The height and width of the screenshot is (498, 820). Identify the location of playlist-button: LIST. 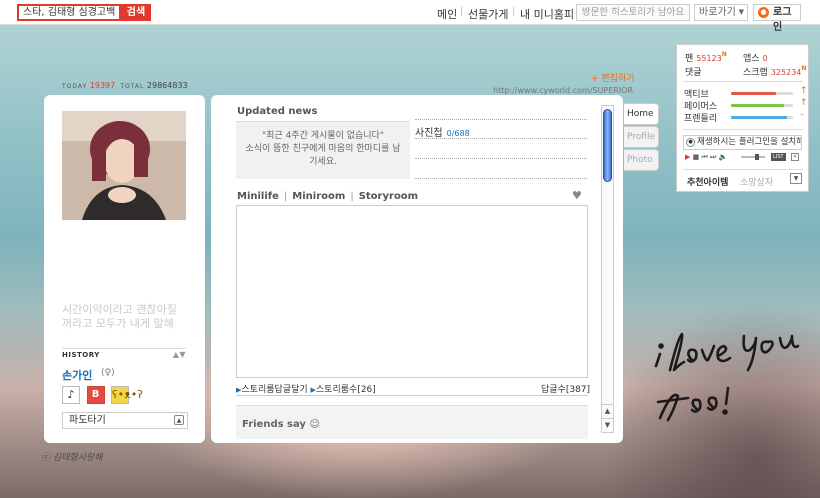
(778, 157).